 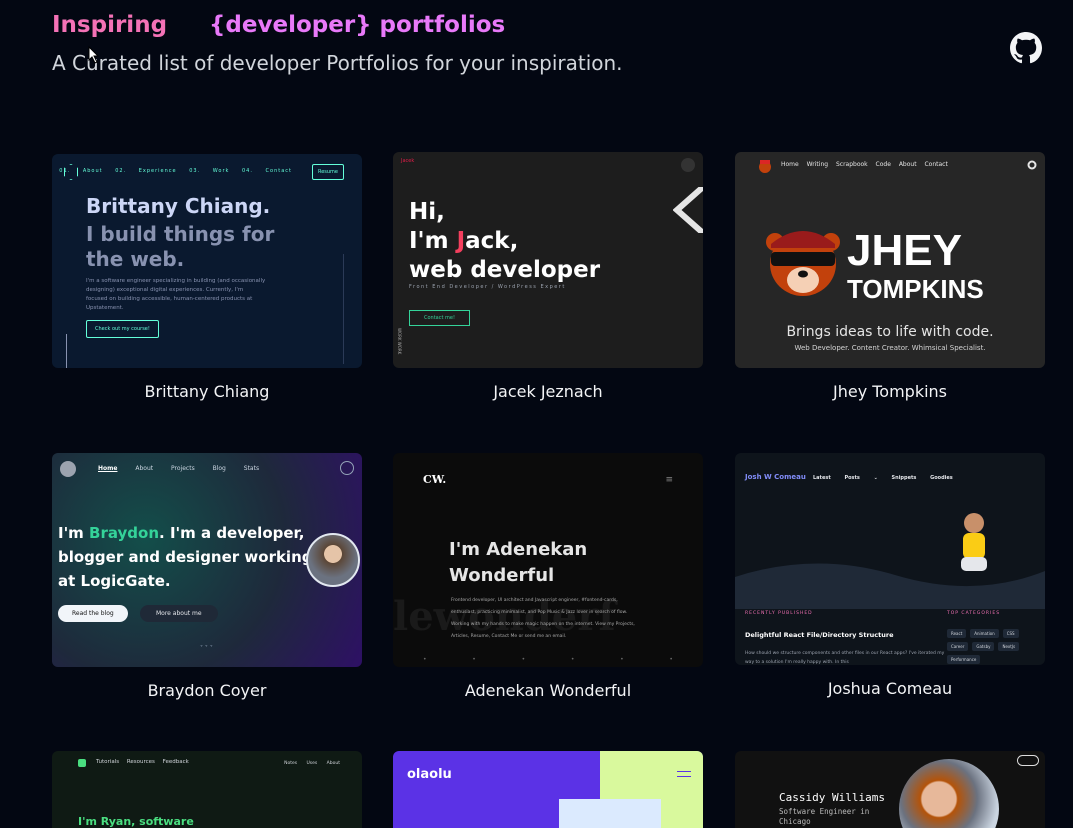 What do you see at coordinates (765, 166) in the screenshot?
I see `bear-logo-icon` at bounding box center [765, 166].